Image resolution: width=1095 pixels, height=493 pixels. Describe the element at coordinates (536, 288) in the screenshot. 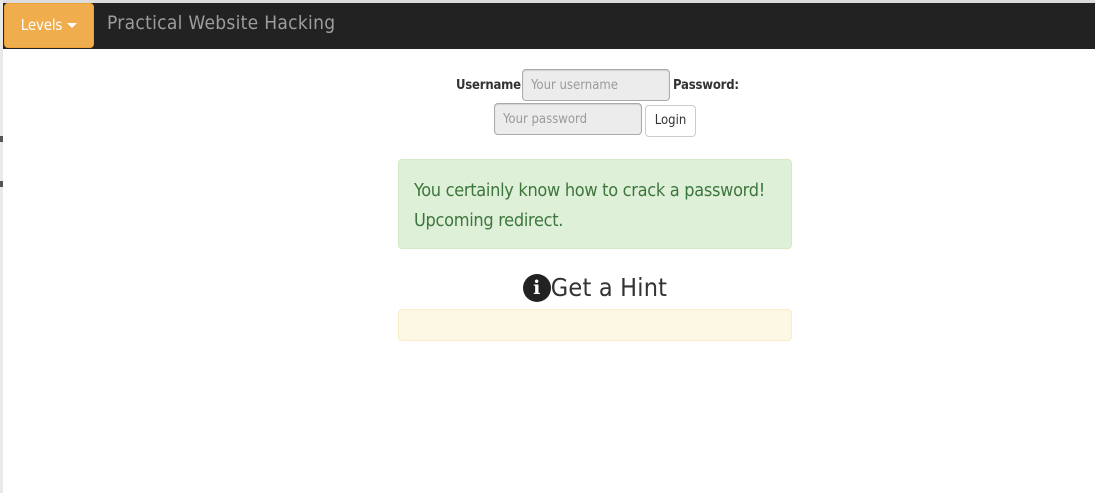

I see `info-circle-icon: i` at that location.